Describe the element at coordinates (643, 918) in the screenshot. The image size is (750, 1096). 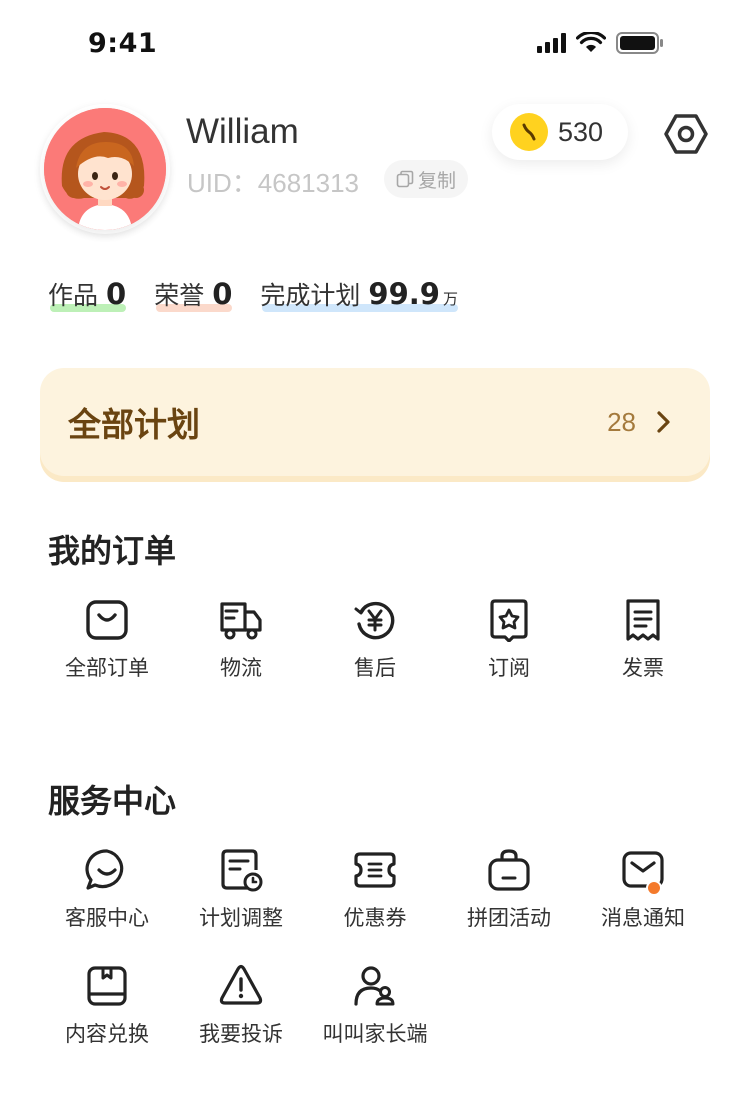
I see `service-item-label: 消息通知` at that location.